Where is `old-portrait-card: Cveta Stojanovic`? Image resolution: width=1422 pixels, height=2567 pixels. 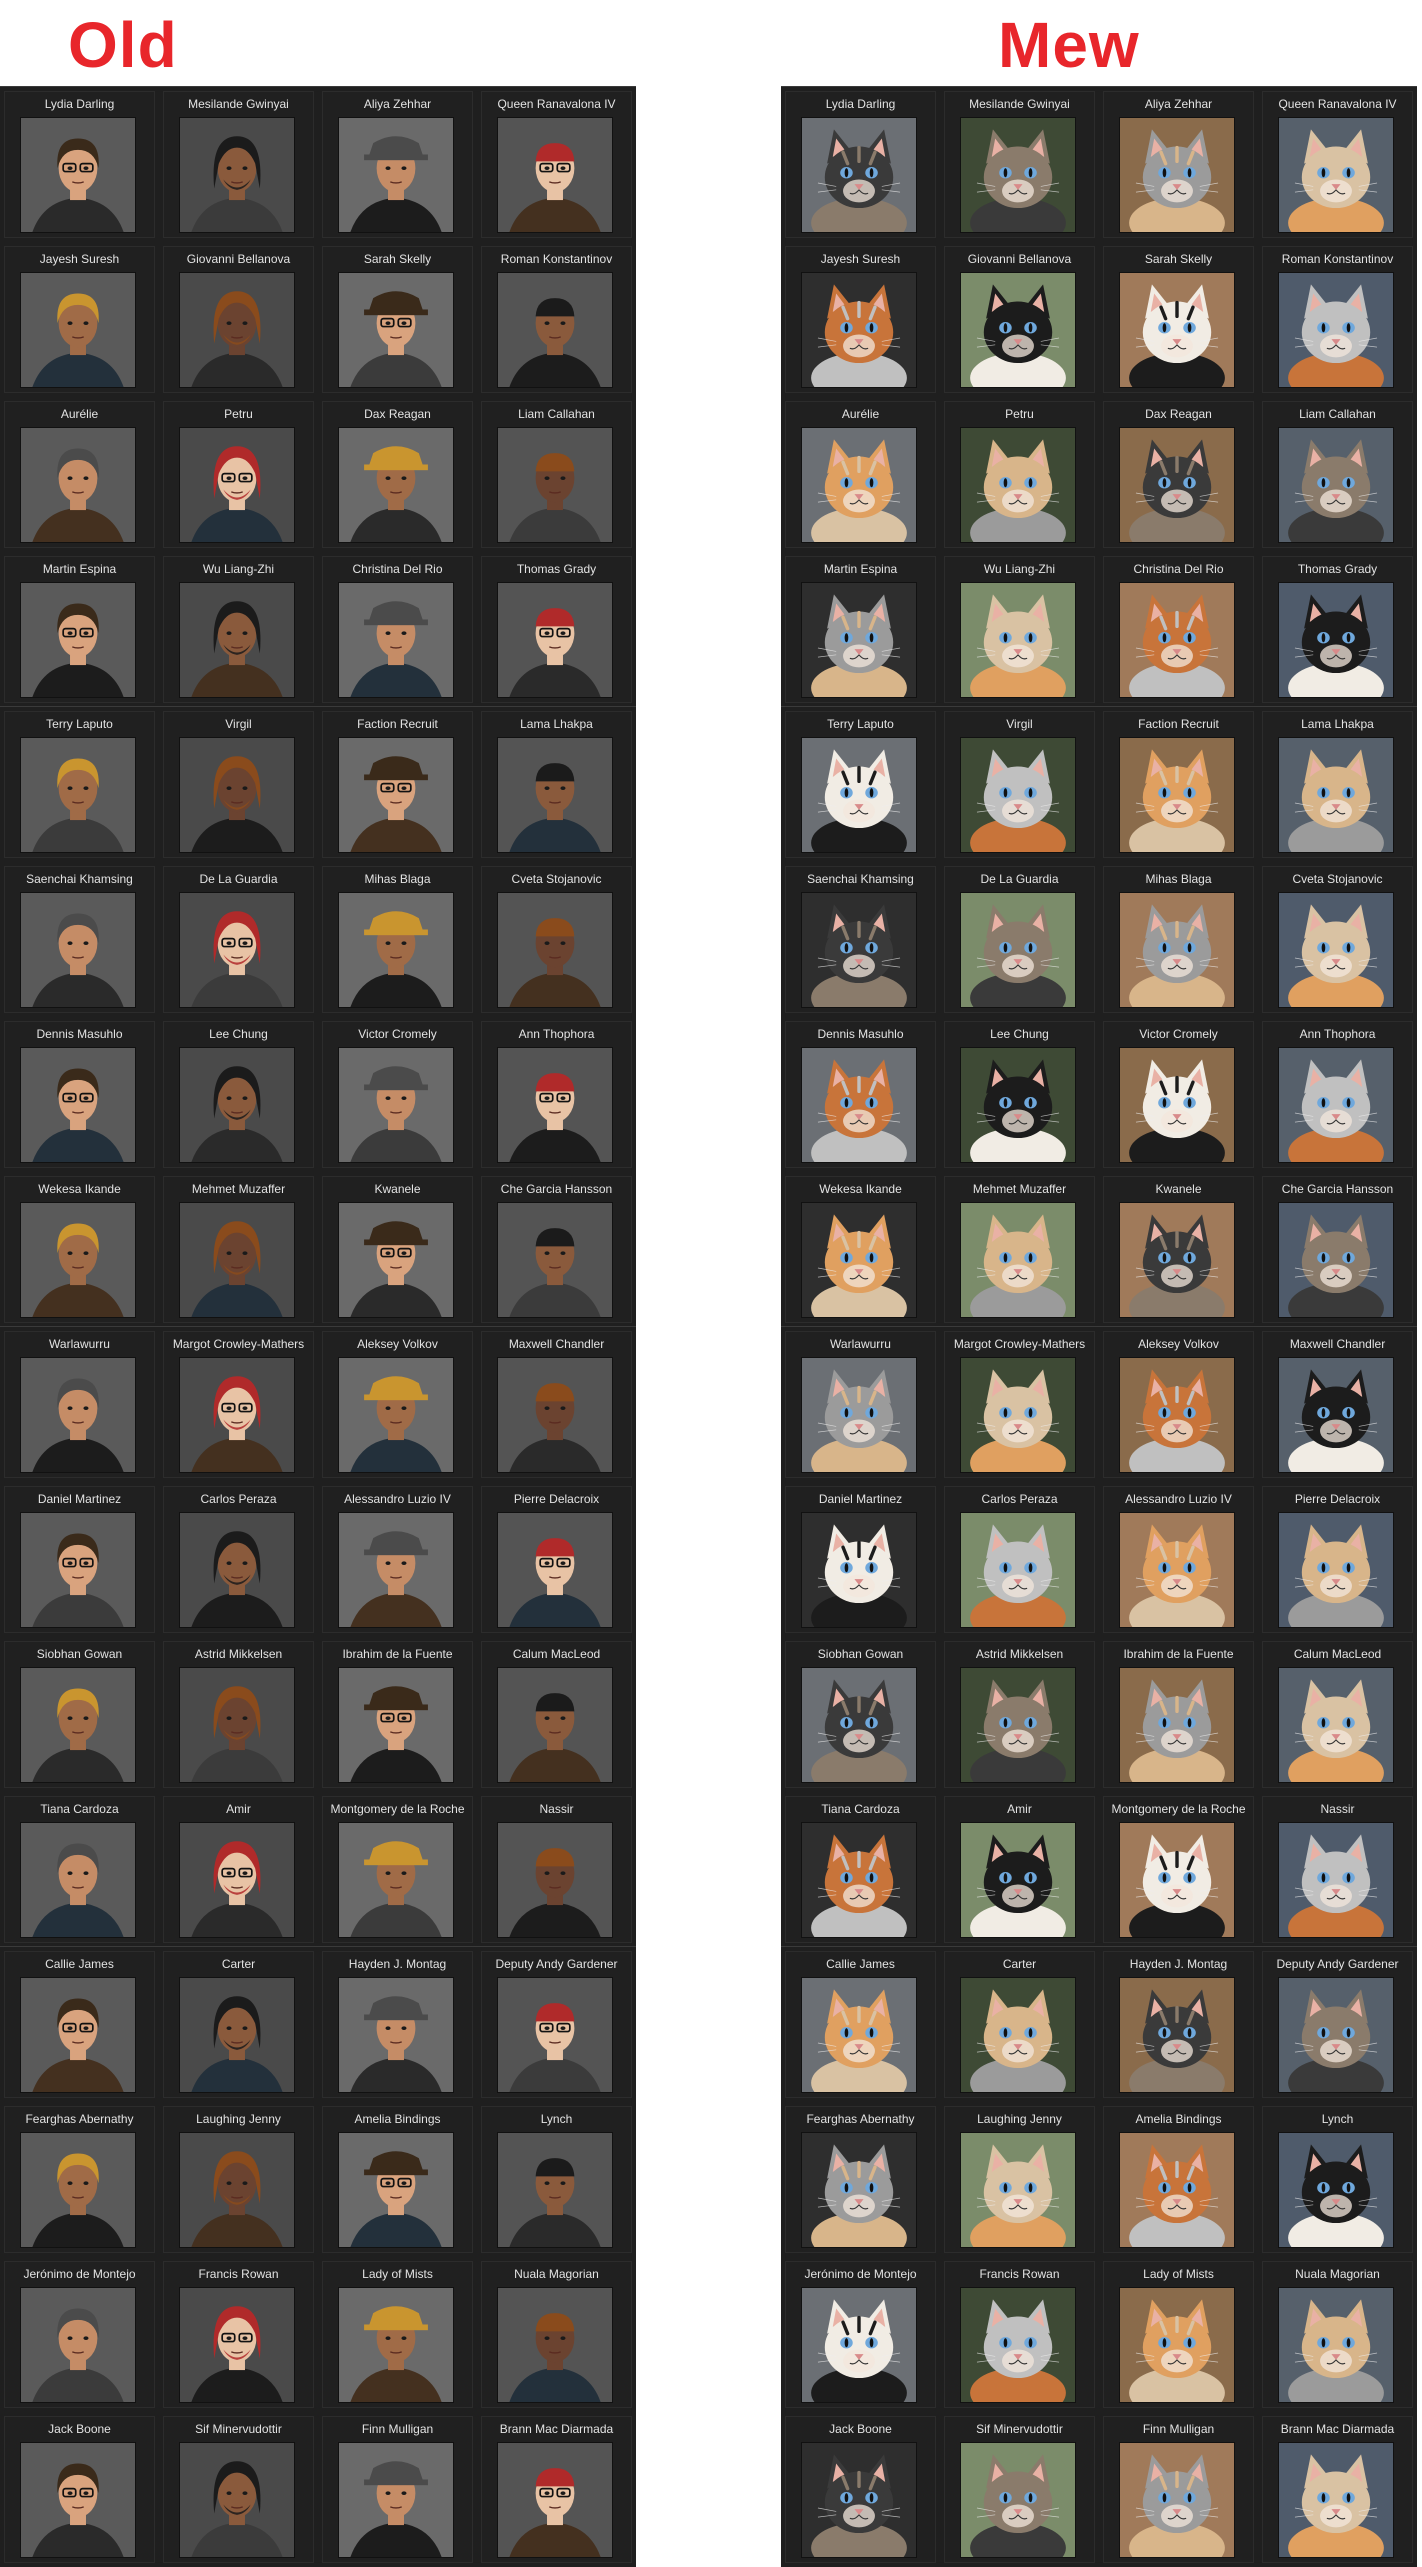
old-portrait-card: Cveta Stojanovic is located at coordinates (556, 939).